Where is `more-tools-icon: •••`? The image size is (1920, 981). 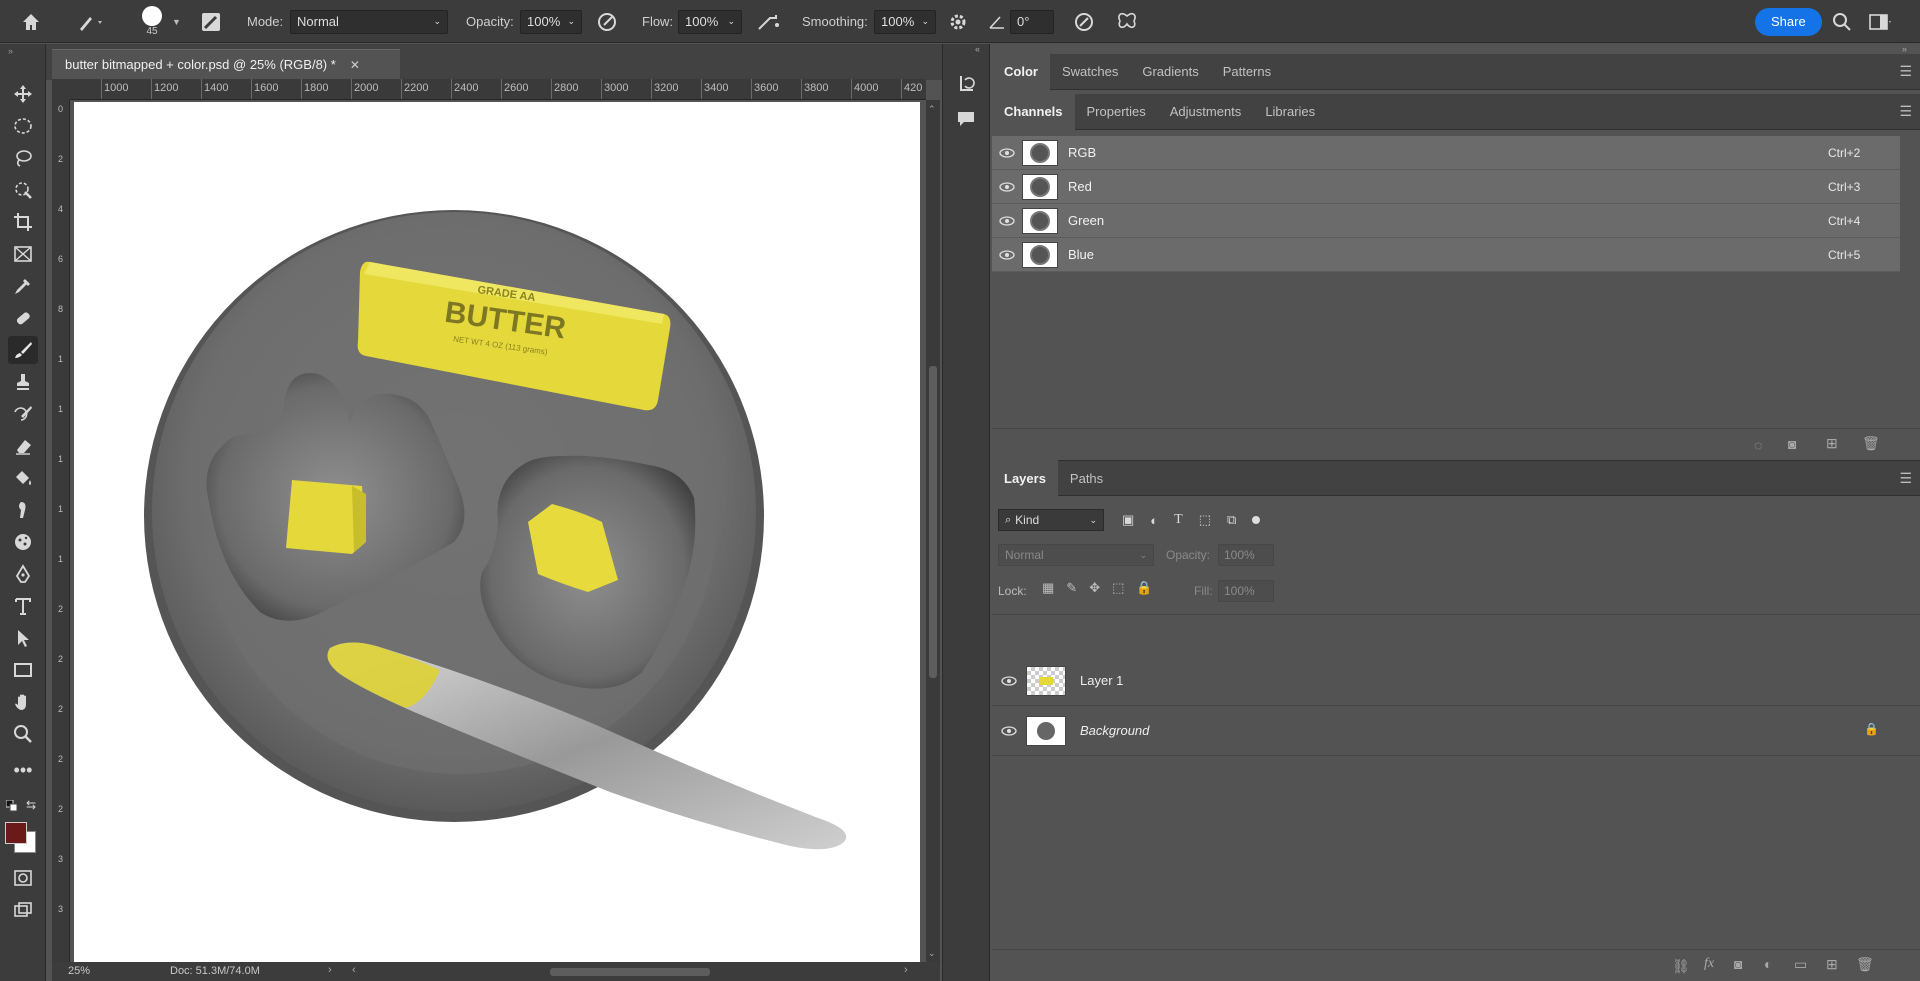
more-tools-icon: ••• is located at coordinates (23, 770).